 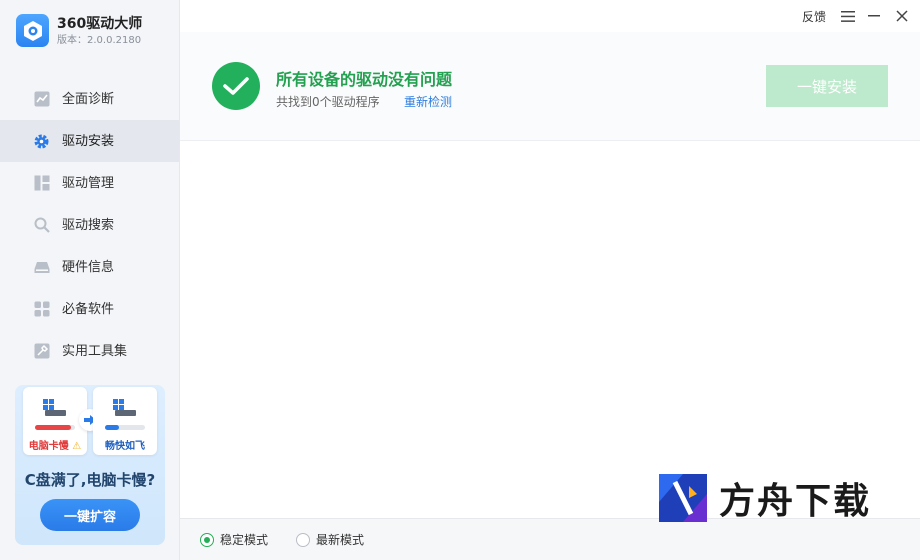 What do you see at coordinates (874, 16) in the screenshot?
I see `minimize-icon` at bounding box center [874, 16].